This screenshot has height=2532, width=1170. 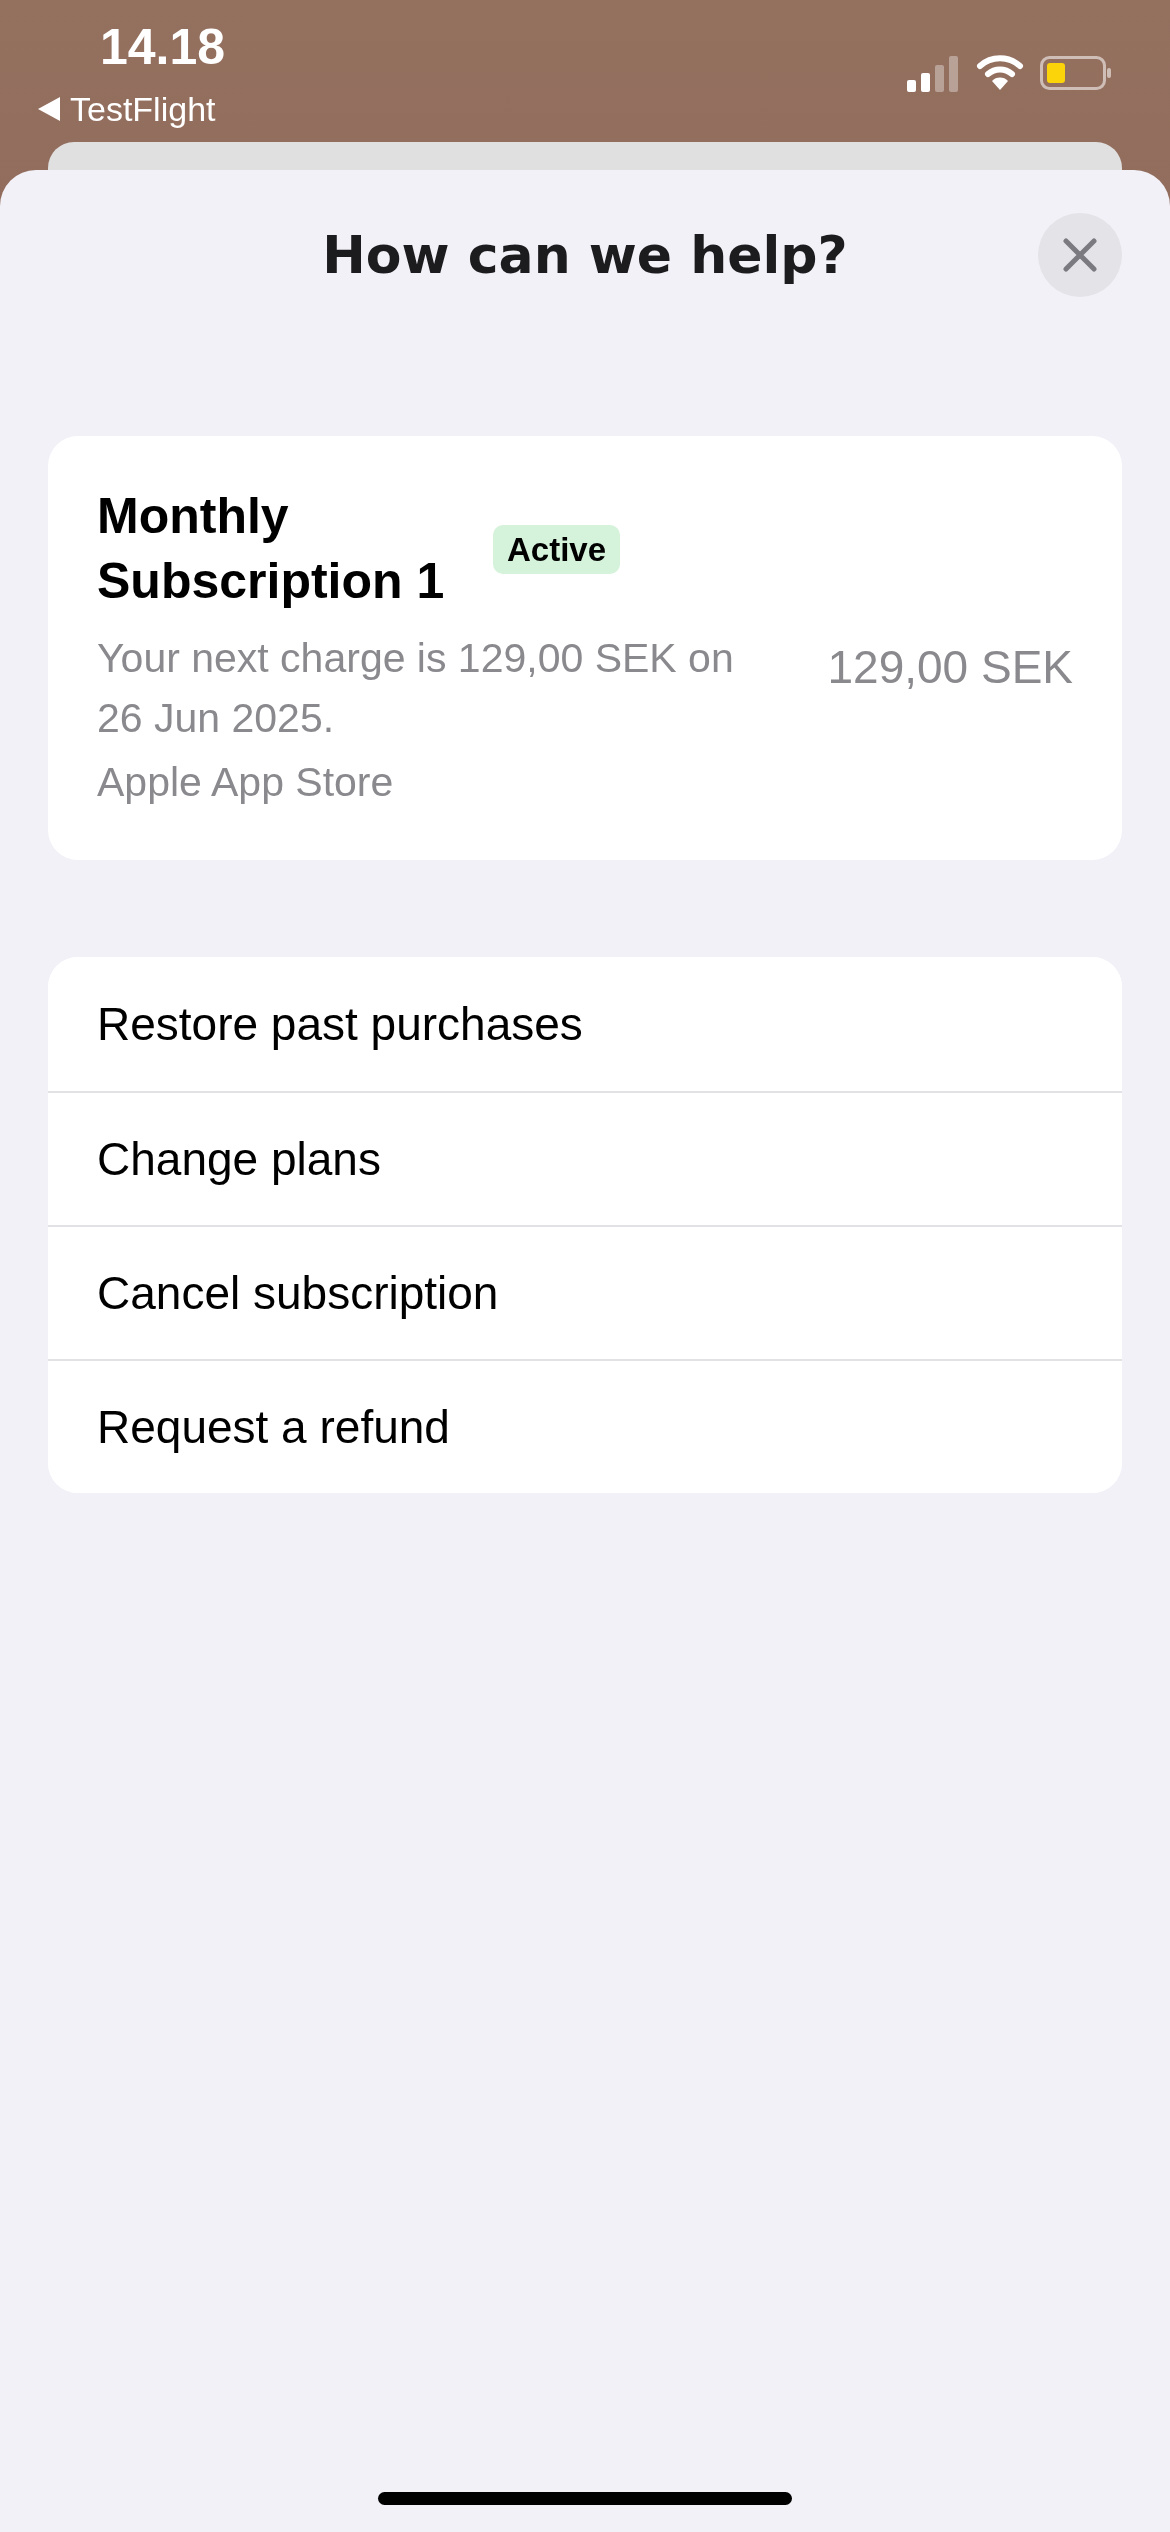 I want to click on subscription-price: 129,00 SEK, so click(x=950, y=669).